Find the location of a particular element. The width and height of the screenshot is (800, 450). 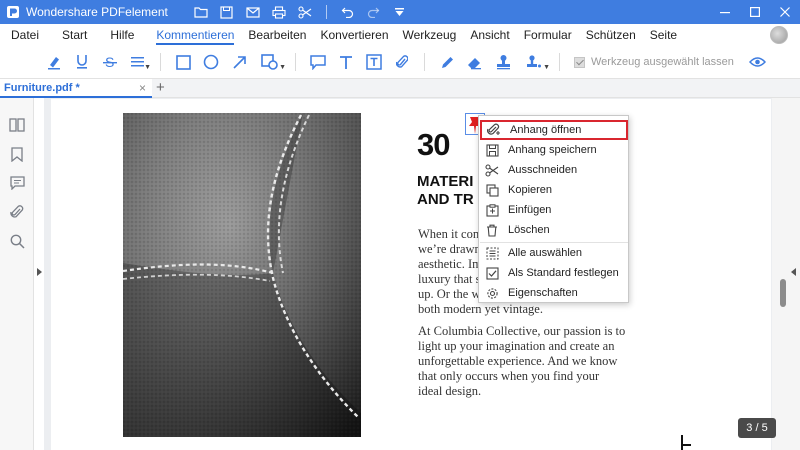

page-indicator: 3 / 5 is located at coordinates (757, 428).